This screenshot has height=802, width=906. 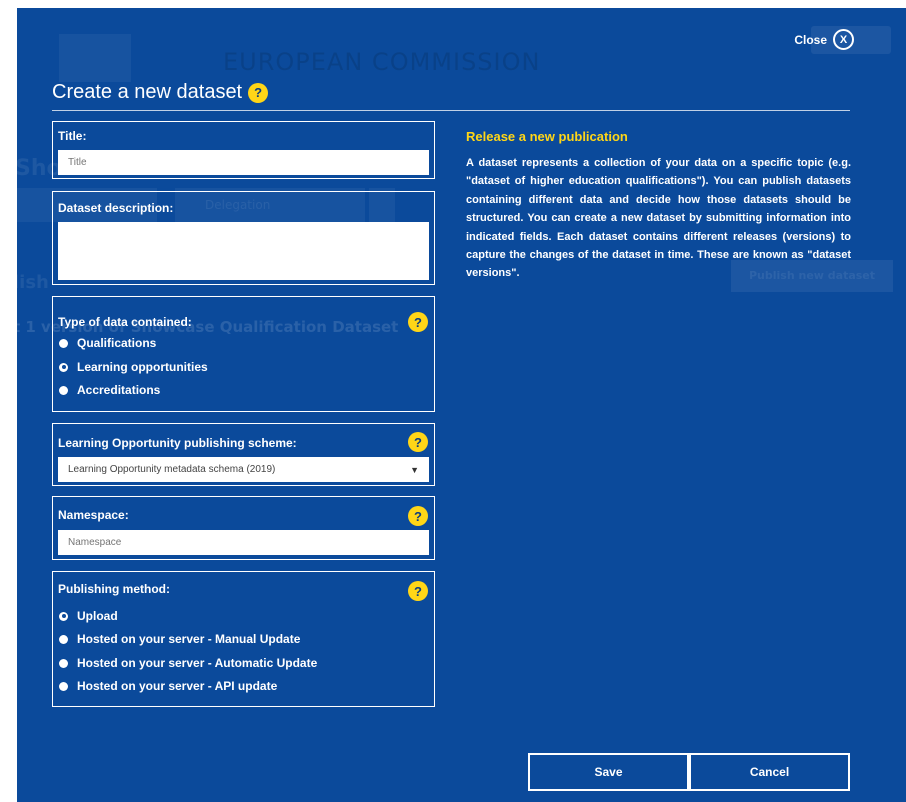 What do you see at coordinates (451, 110) in the screenshot?
I see `title-divider` at bounding box center [451, 110].